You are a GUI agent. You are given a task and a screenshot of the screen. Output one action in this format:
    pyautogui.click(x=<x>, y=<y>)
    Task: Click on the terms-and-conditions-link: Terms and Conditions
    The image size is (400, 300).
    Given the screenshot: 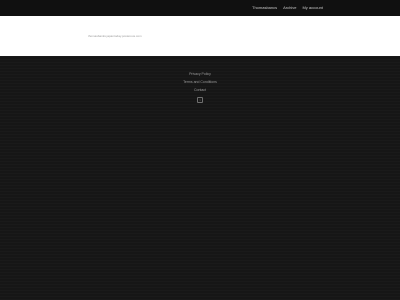 What is the action you would take?
    pyautogui.click(x=200, y=82)
    